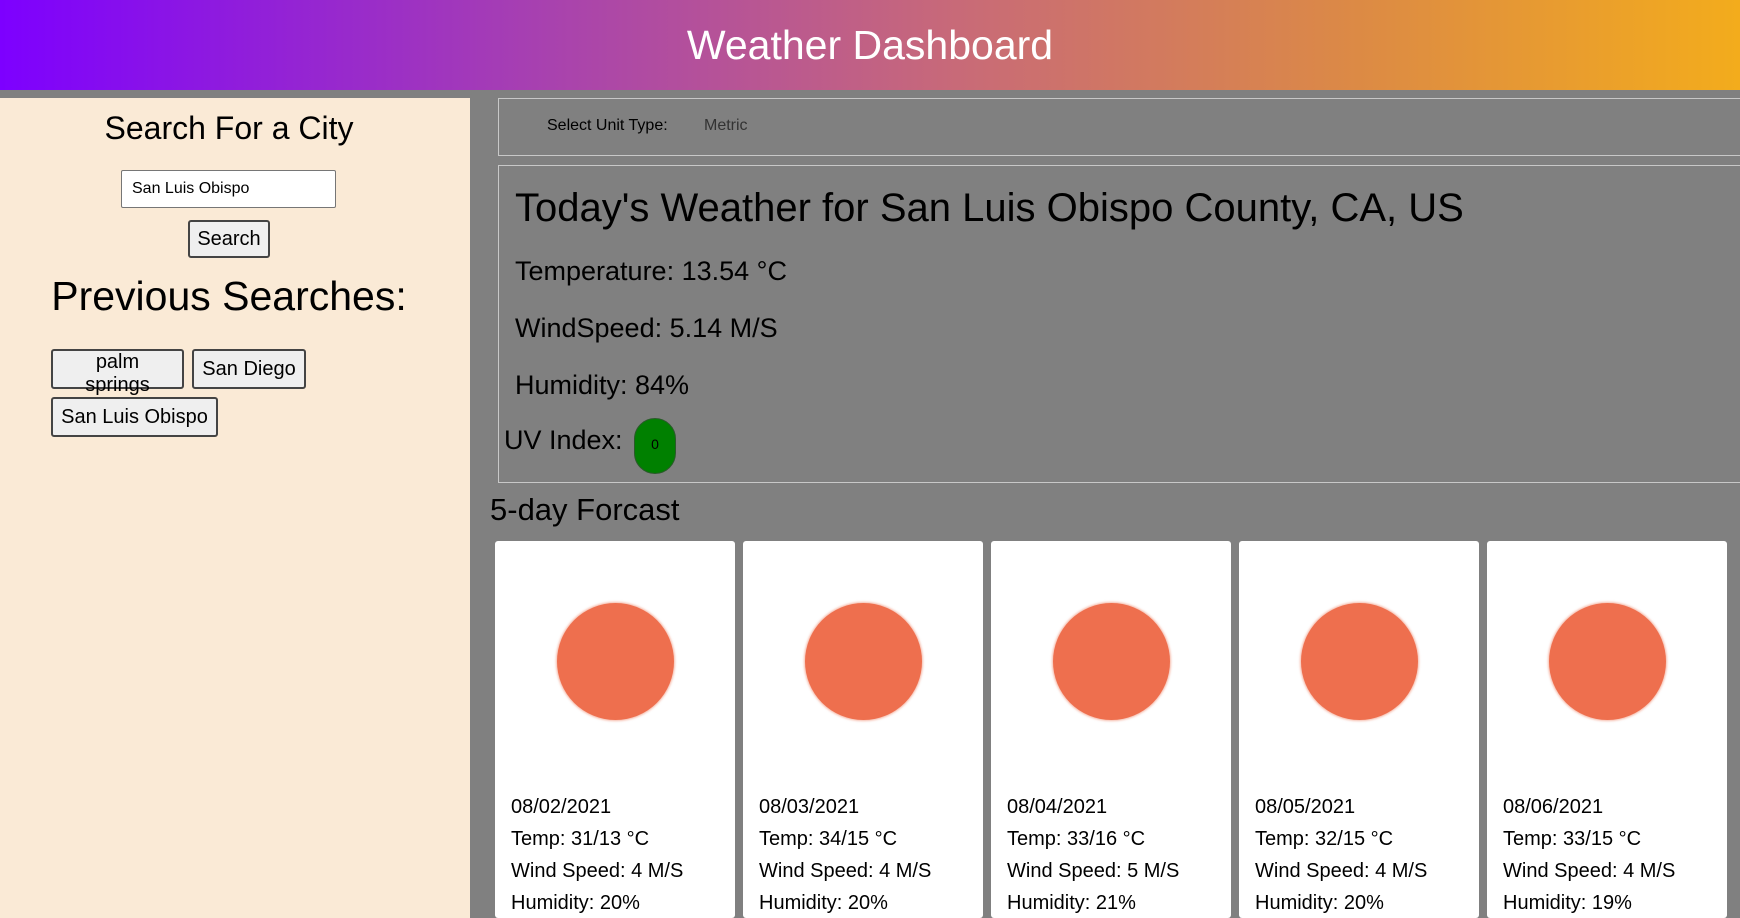 Image resolution: width=1740 pixels, height=918 pixels. Describe the element at coordinates (828, 839) in the screenshot. I see `forecast-temp: Temp: 34/15 °C` at that location.